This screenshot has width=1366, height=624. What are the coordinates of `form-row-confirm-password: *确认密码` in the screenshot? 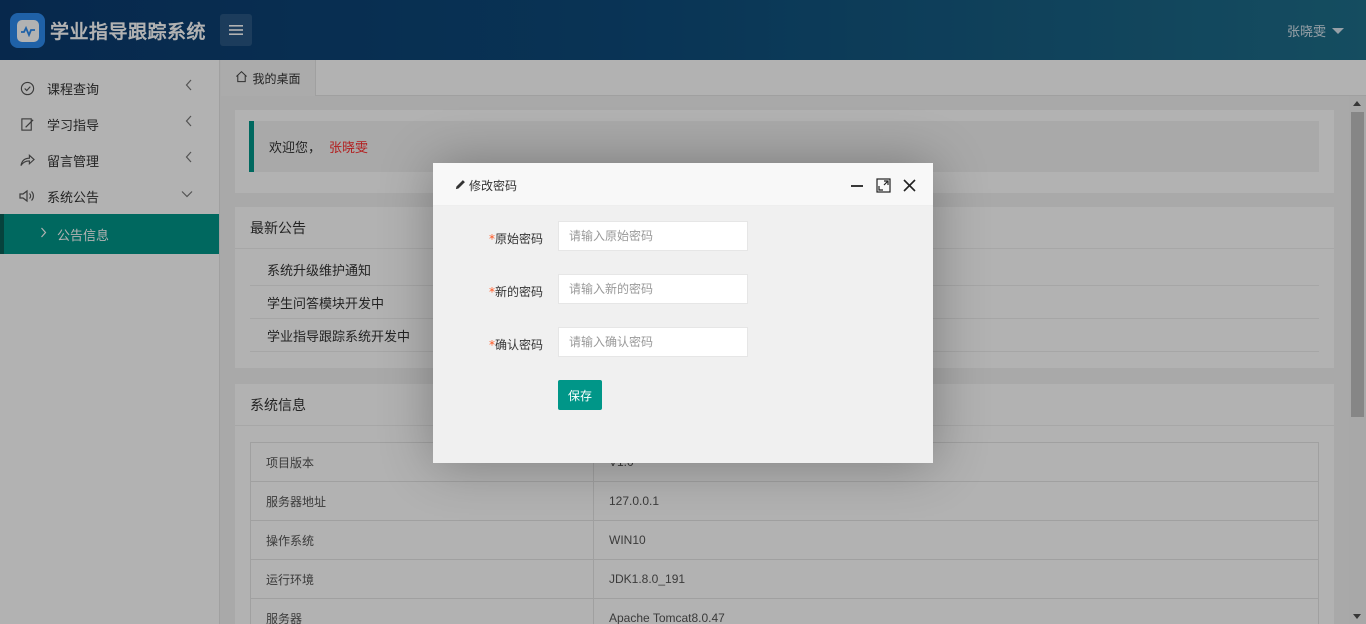 It's located at (683, 342).